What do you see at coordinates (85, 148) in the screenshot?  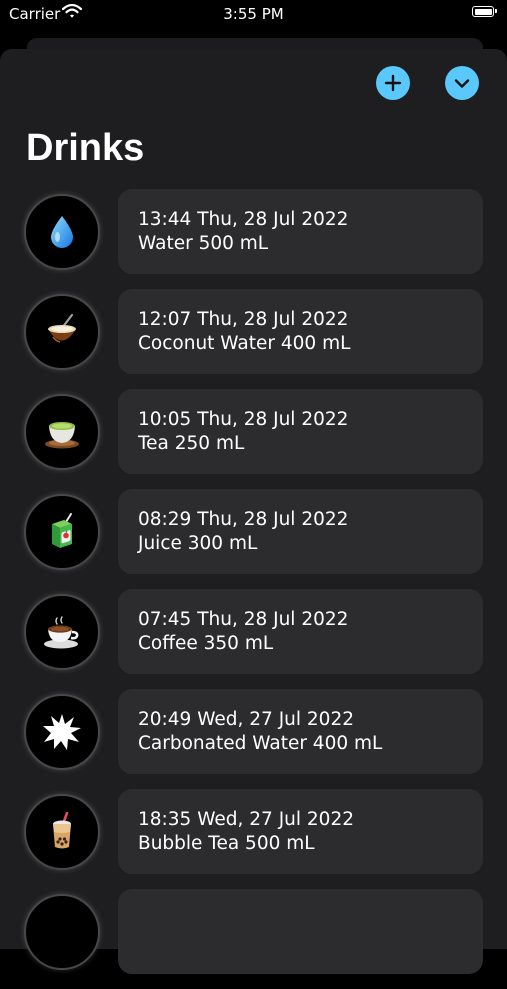 I see `page-title: Drinks` at bounding box center [85, 148].